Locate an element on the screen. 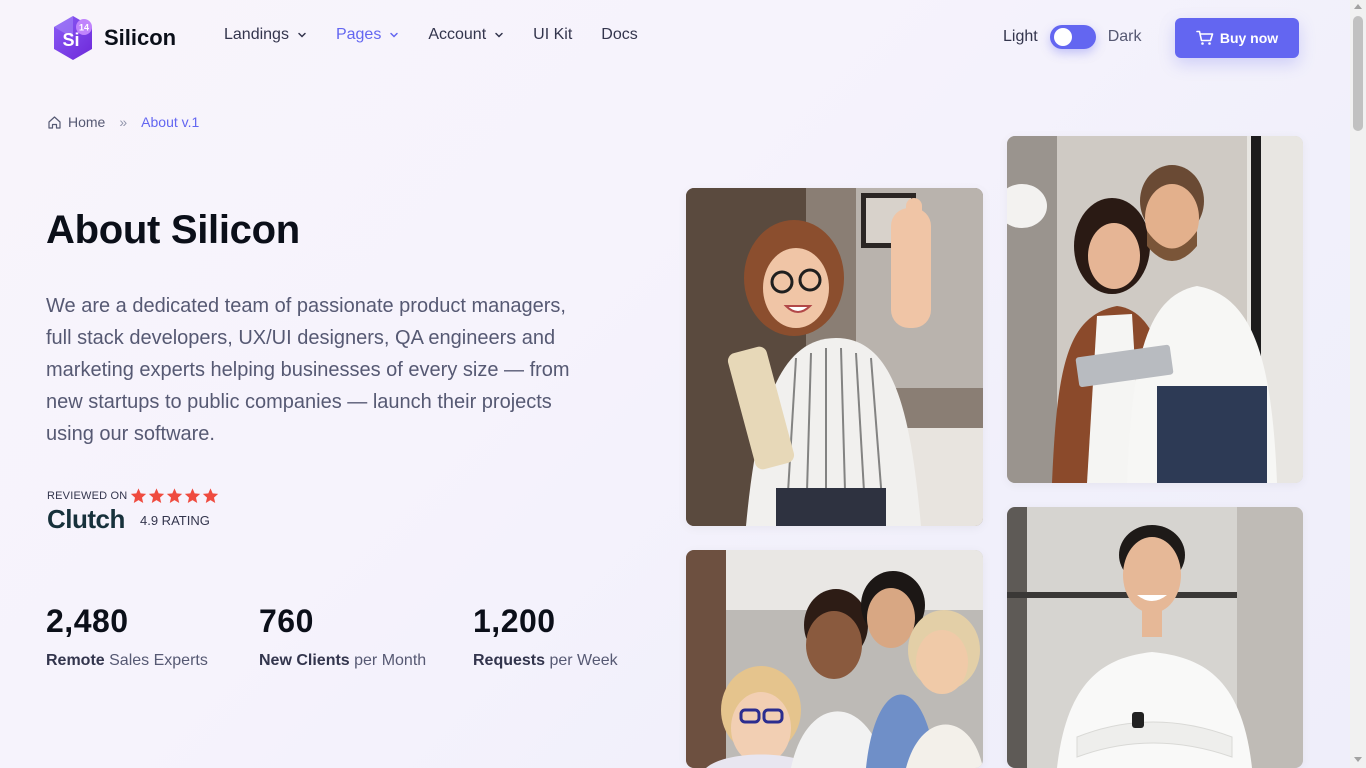 The height and width of the screenshot is (768, 1366). stat-caption: New Clients per Month is located at coordinates (343, 660).